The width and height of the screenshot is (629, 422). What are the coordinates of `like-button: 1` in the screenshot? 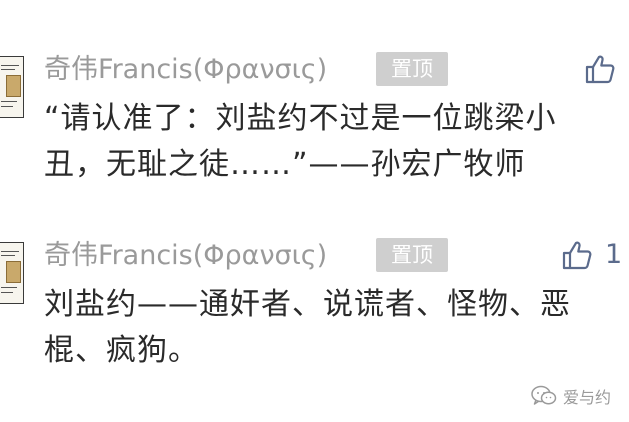 It's located at (591, 255).